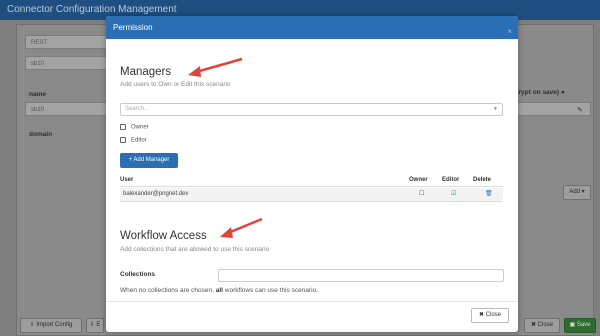 The width and height of the screenshot is (600, 336). Describe the element at coordinates (361, 275) in the screenshot. I see `collections-input` at that location.